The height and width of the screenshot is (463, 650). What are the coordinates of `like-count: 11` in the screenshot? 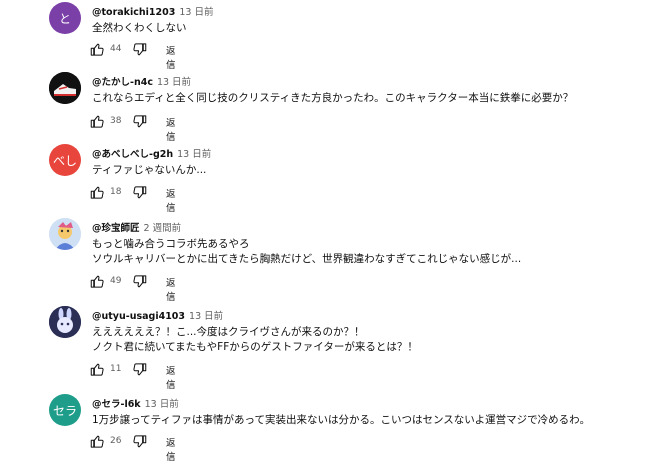 It's located at (116, 369).